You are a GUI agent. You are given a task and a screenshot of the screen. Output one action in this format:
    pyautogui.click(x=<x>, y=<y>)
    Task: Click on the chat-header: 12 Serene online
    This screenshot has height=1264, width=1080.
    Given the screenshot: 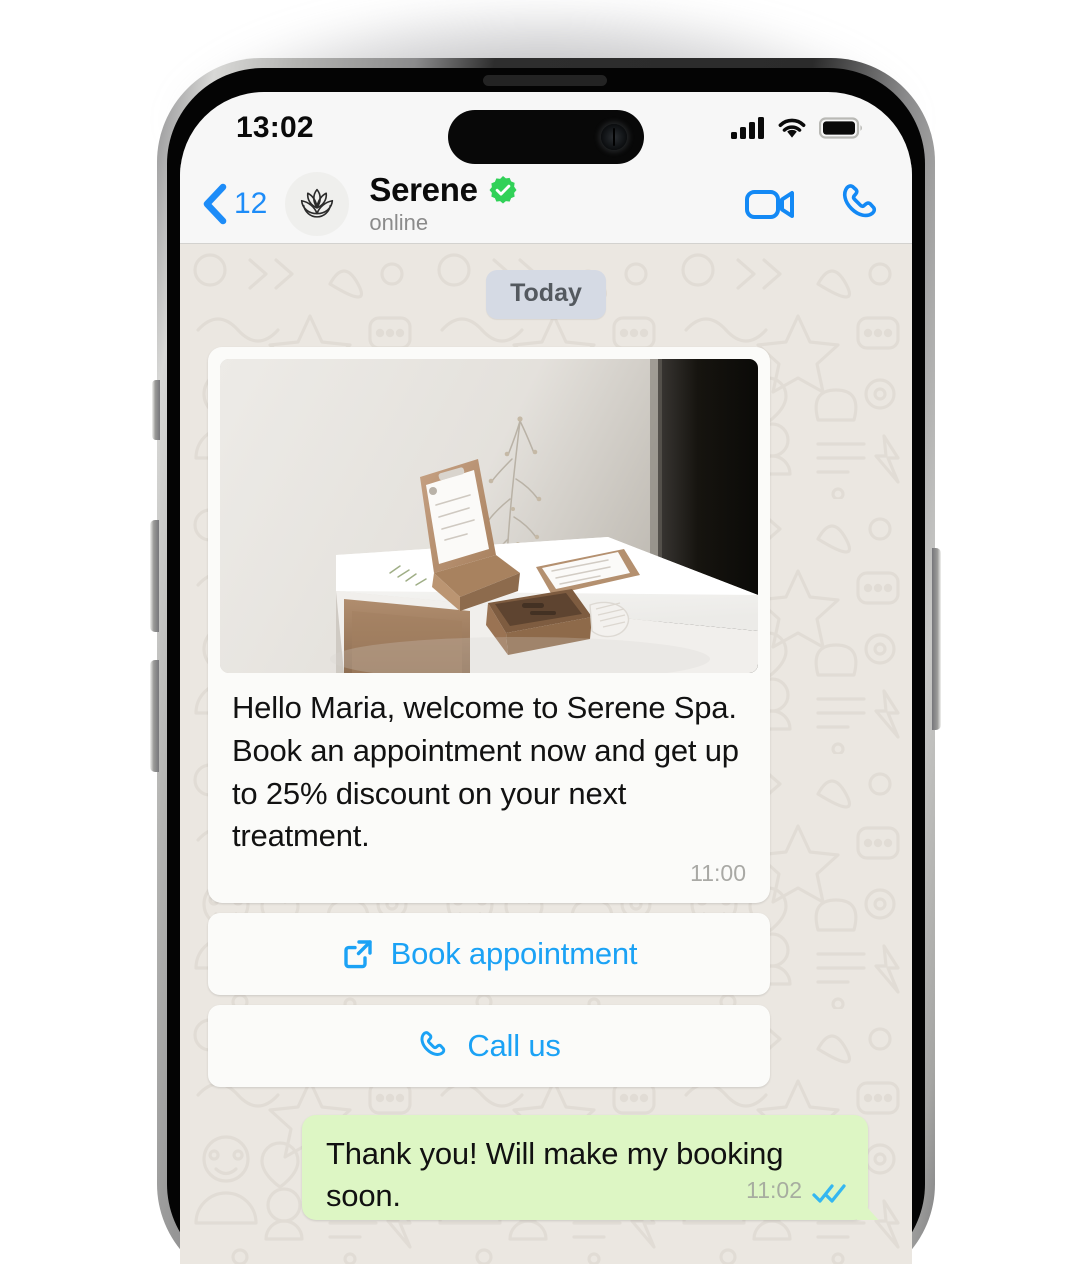 What is the action you would take?
    pyautogui.click(x=546, y=204)
    